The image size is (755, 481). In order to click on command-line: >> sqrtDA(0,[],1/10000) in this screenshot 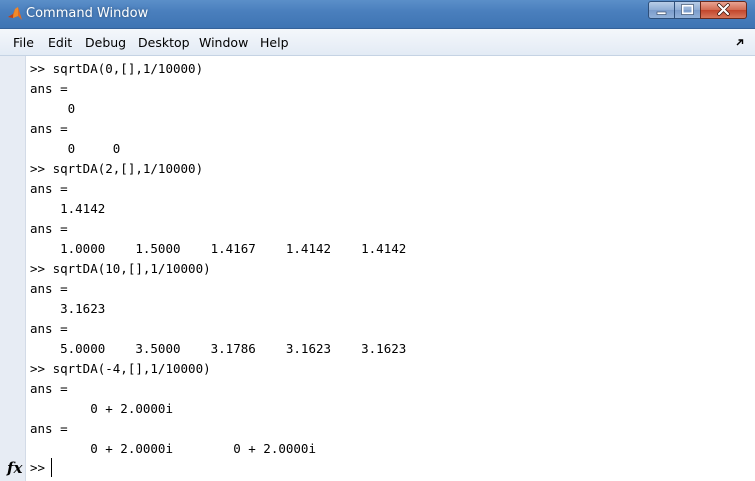, I will do `click(117, 68)`.